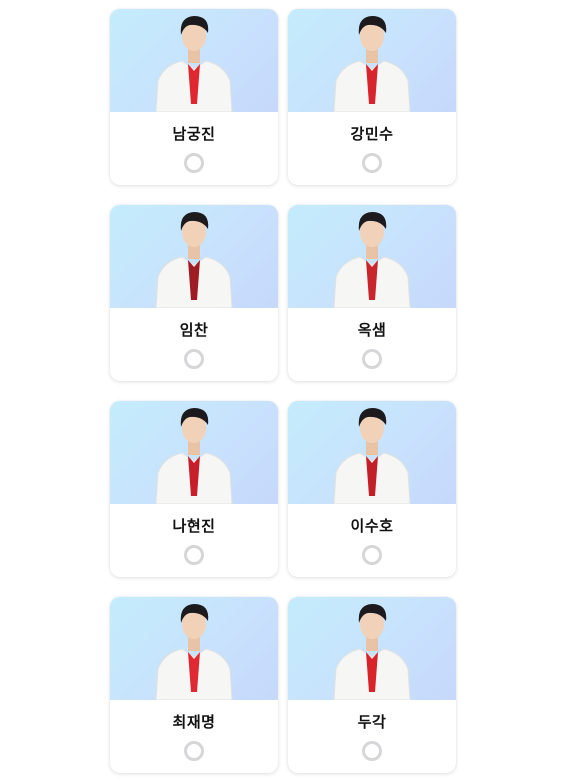 The height and width of the screenshot is (782, 566). I want to click on candidate-card: 강민수, so click(372, 97).